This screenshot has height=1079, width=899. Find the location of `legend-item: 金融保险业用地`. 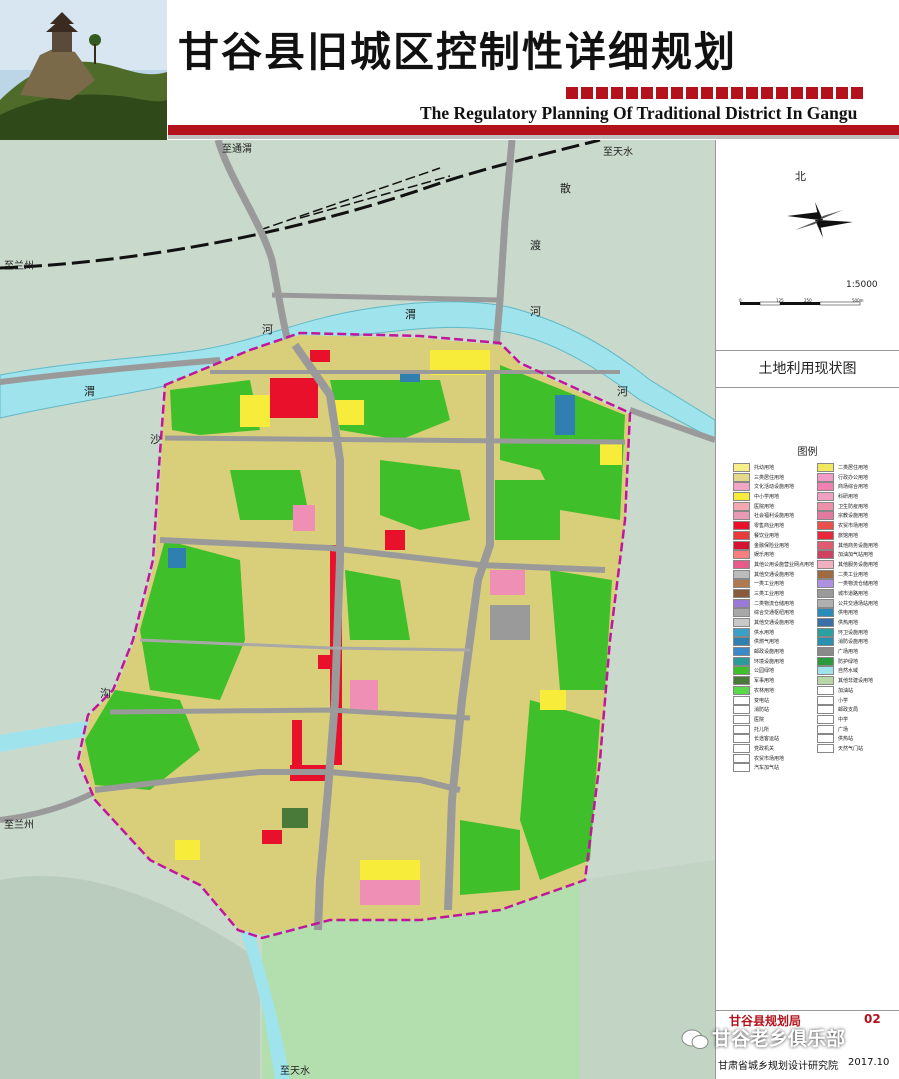

legend-item: 金融保险业用地 is located at coordinates (774, 545).